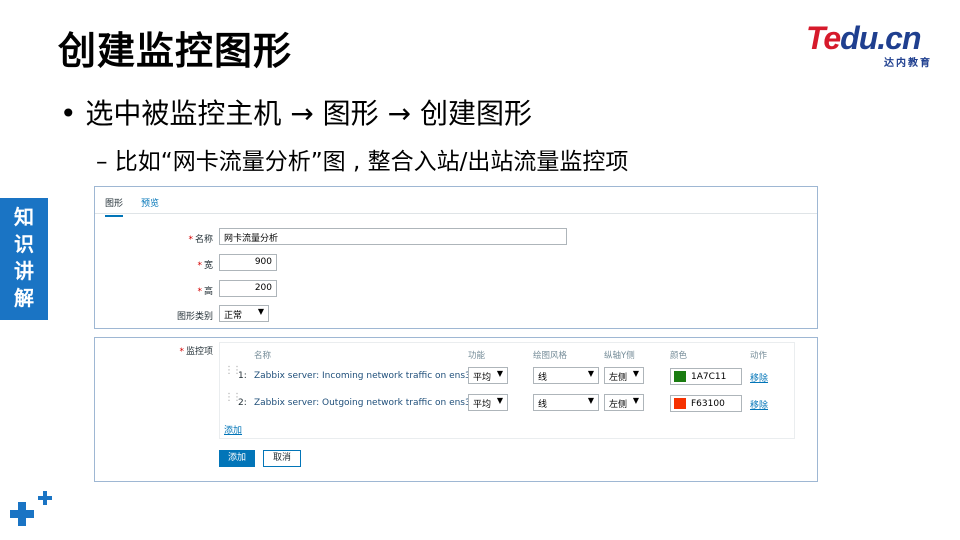  What do you see at coordinates (24, 271) in the screenshot?
I see `side-tag-char: 讲` at bounding box center [24, 271].